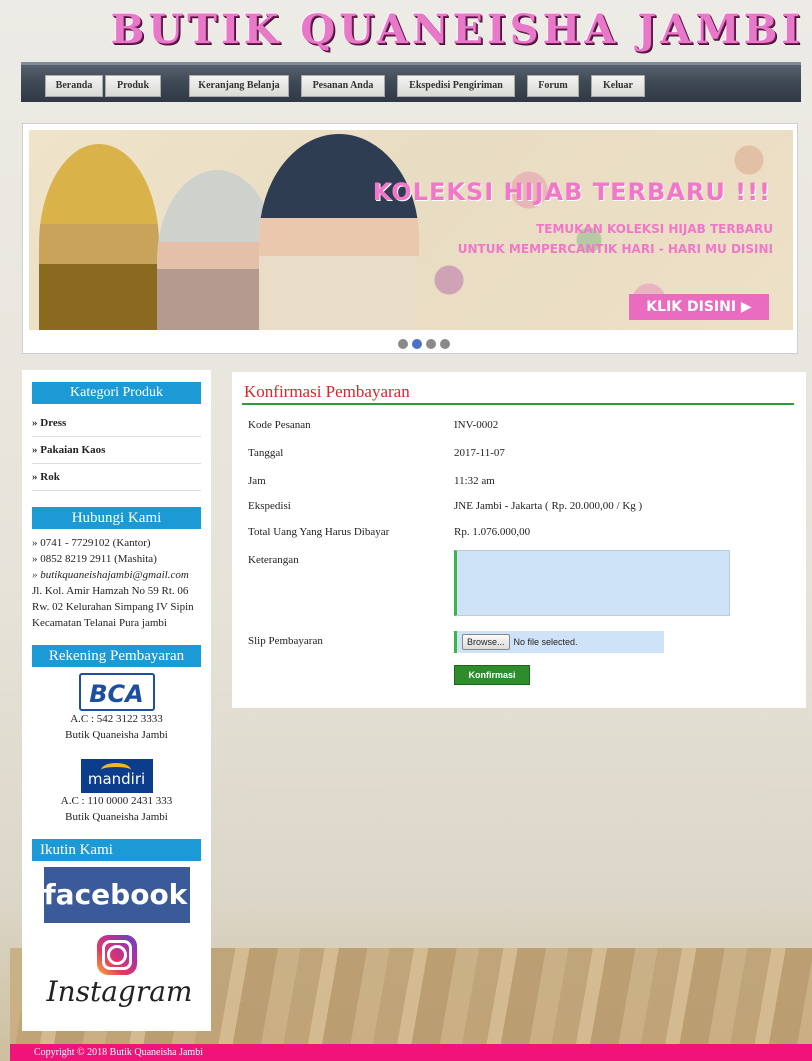 The height and width of the screenshot is (1061, 812). I want to click on slip-label: Slip Pembayaran, so click(285, 641).